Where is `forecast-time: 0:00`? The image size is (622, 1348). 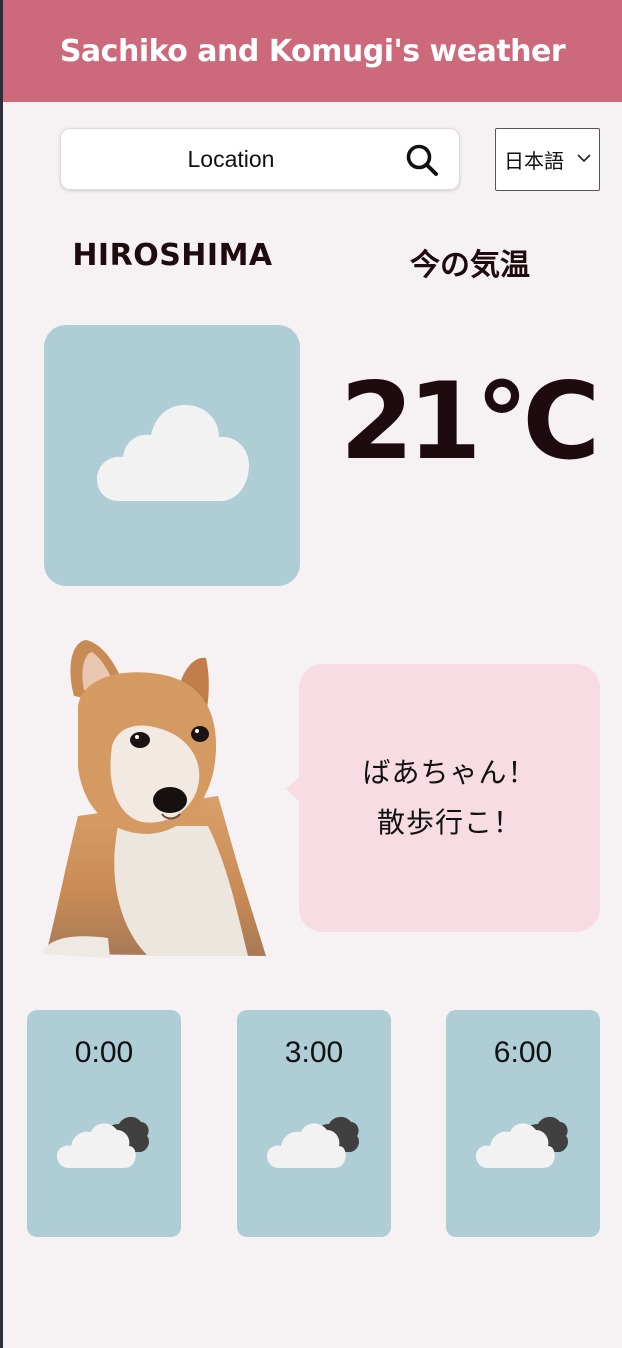 forecast-time: 0:00 is located at coordinates (104, 1052).